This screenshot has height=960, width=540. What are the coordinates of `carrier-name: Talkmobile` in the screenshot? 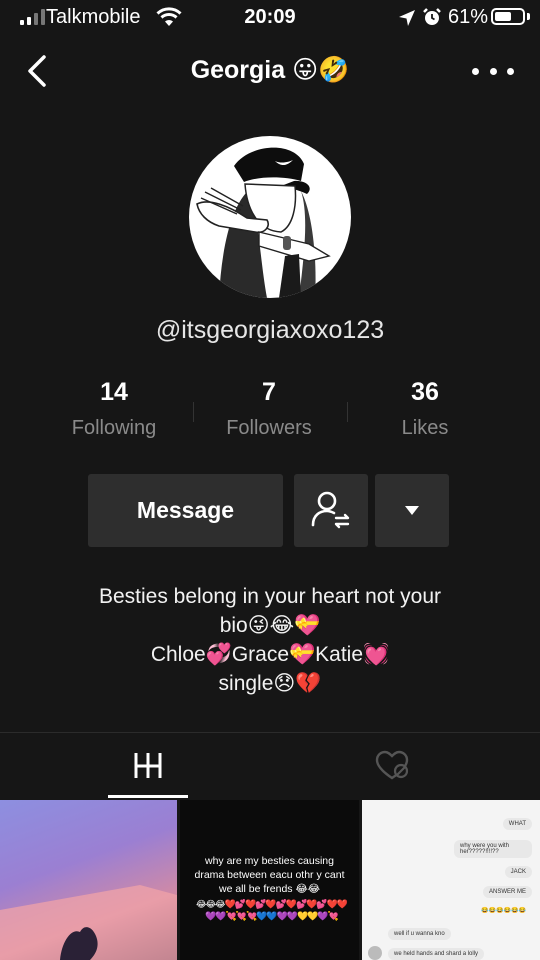 It's located at (93, 17).